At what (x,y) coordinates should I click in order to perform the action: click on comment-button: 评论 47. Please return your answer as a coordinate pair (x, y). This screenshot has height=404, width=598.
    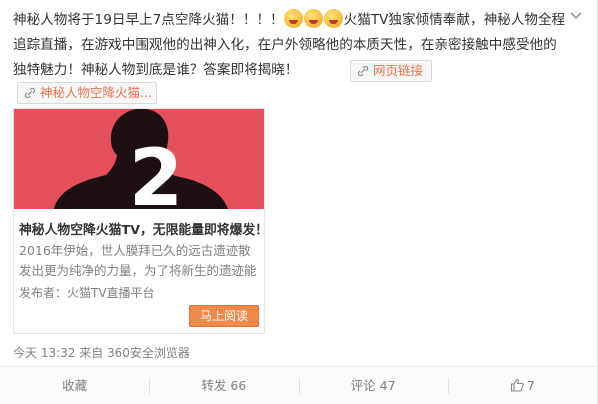
    Looking at the image, I should click on (373, 385).